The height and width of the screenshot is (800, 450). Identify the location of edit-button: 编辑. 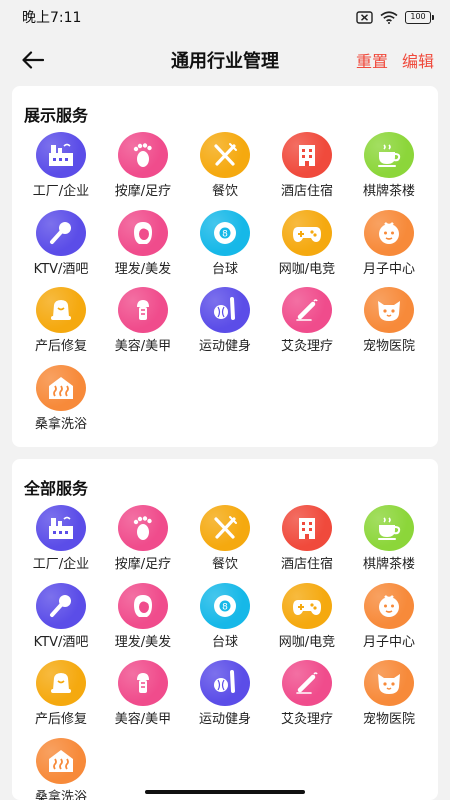
(418, 60).